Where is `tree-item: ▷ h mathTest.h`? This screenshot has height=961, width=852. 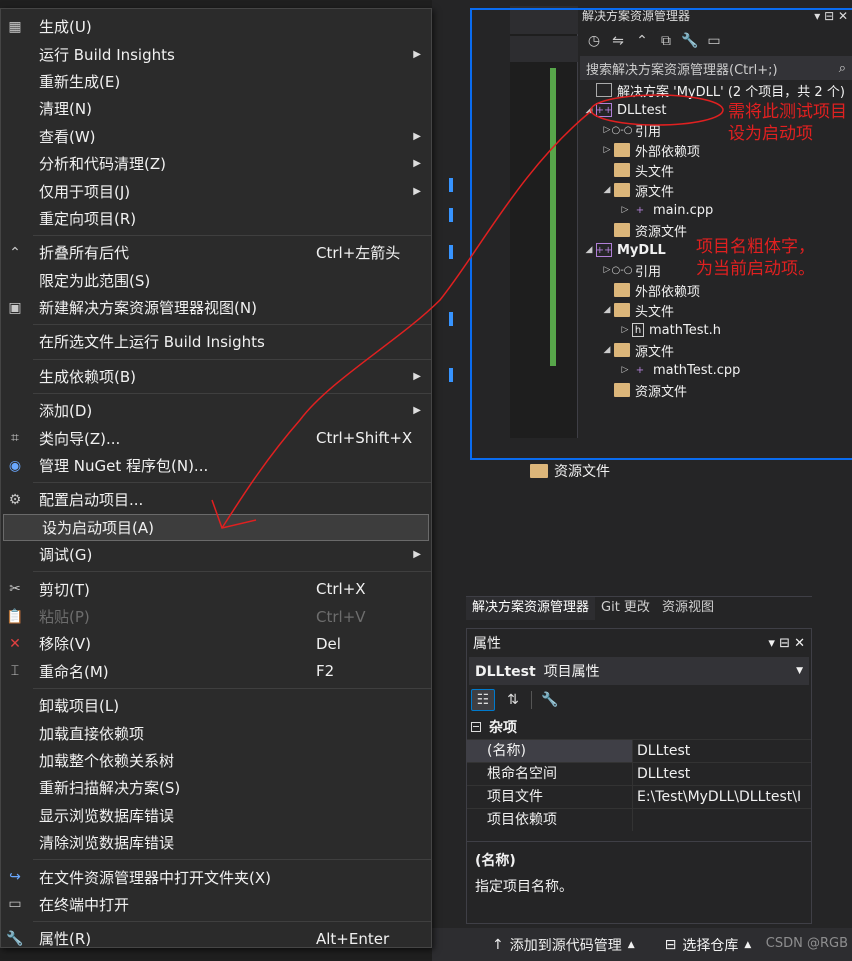
tree-item: ▷ h mathTest.h is located at coordinates (716, 330).